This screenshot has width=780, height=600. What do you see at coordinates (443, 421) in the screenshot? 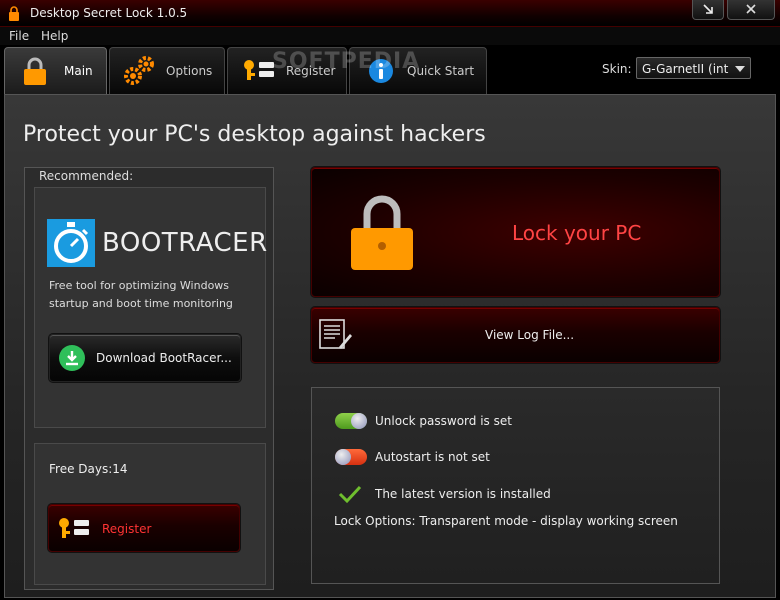
I see `unlock-password-status: Unlock password is set` at bounding box center [443, 421].